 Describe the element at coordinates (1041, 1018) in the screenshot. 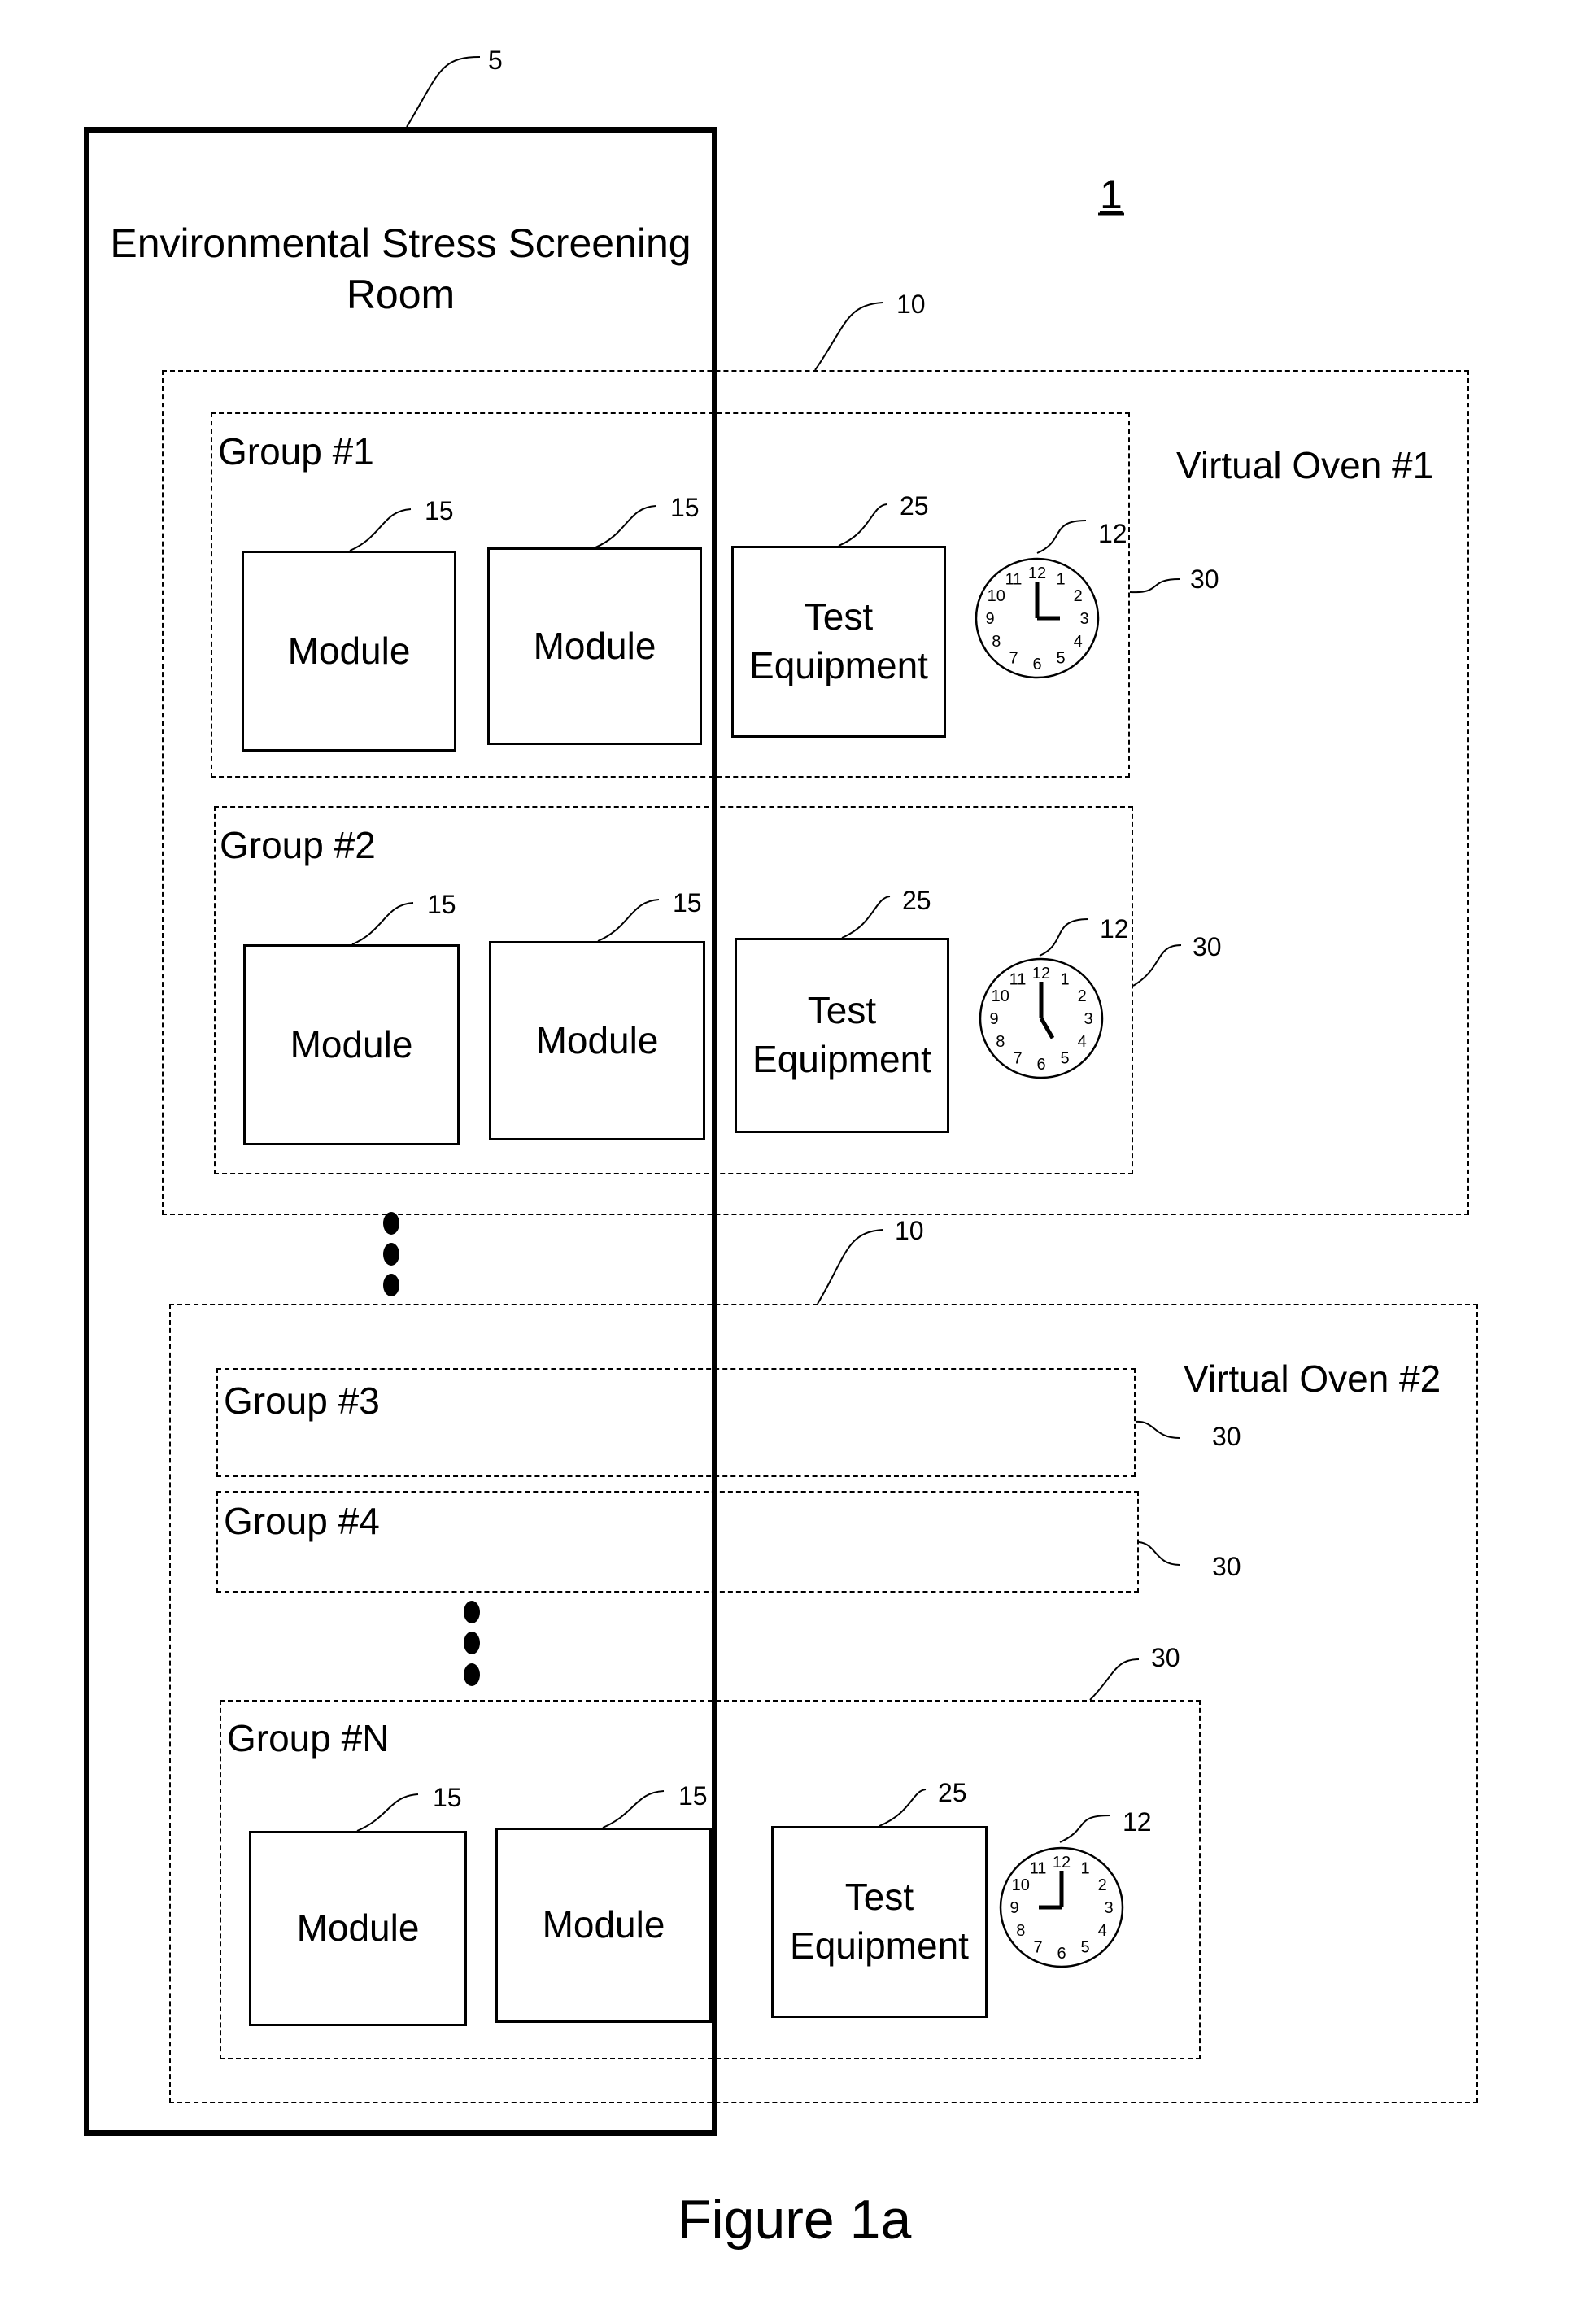

I see `group-2-clock-icon: 12 12 3 45678 9 1011` at that location.